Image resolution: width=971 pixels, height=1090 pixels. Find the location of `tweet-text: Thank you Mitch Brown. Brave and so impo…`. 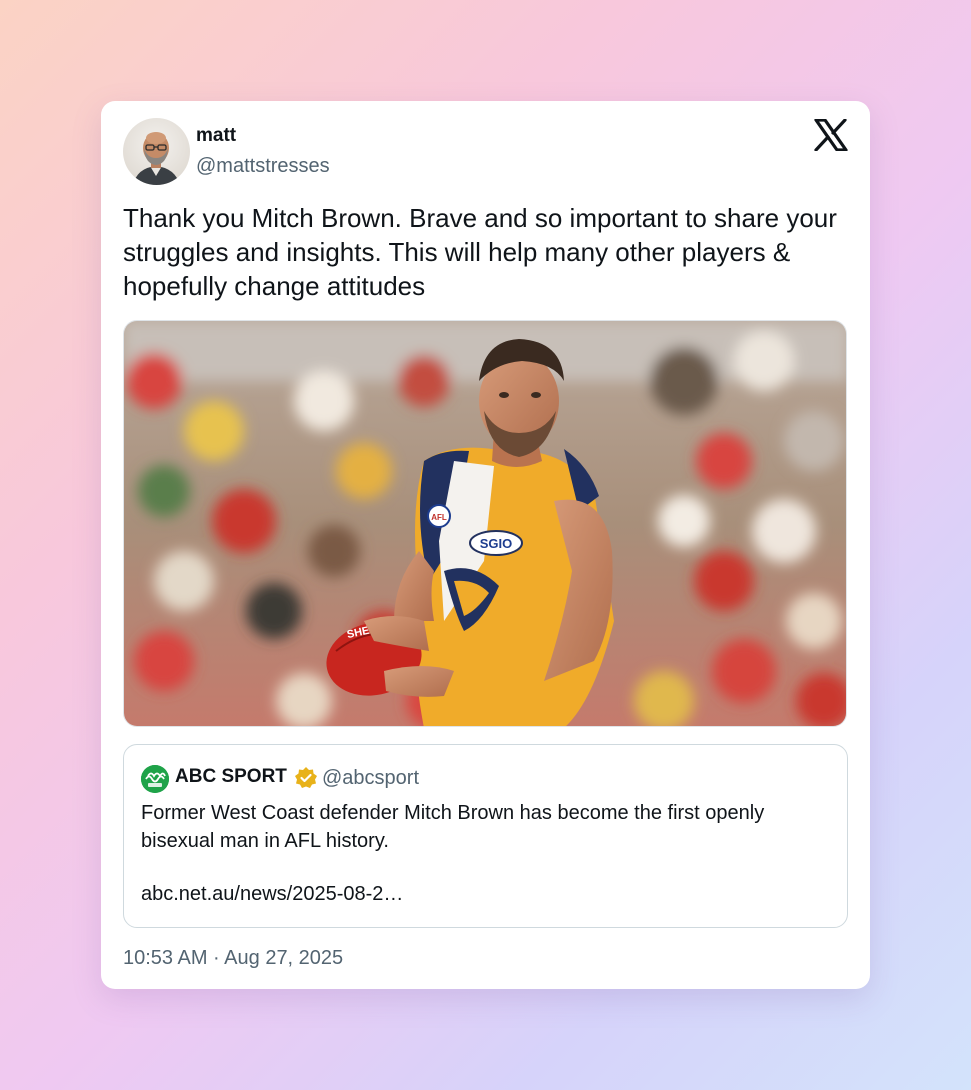

tweet-text: Thank you Mitch Brown. Brave and so impo… is located at coordinates (480, 252).